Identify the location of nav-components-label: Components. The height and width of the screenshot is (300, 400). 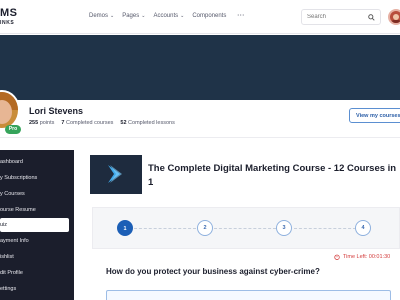
(209, 16).